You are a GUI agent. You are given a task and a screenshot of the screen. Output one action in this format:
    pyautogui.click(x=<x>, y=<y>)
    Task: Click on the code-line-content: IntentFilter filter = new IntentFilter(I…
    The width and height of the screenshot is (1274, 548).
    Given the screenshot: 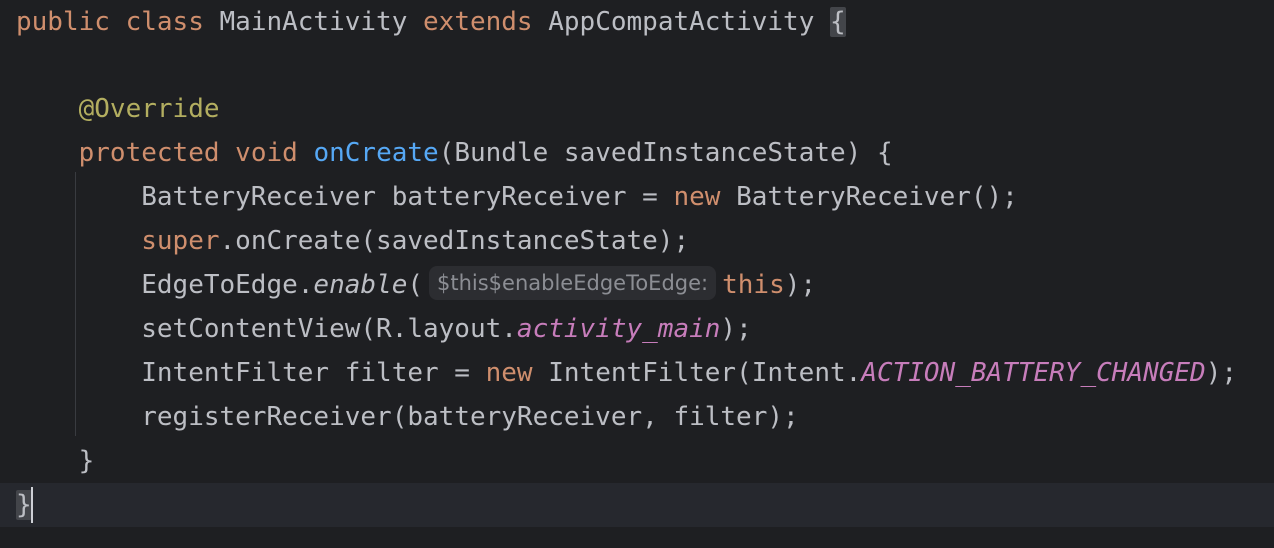 What is the action you would take?
    pyautogui.click(x=626, y=373)
    